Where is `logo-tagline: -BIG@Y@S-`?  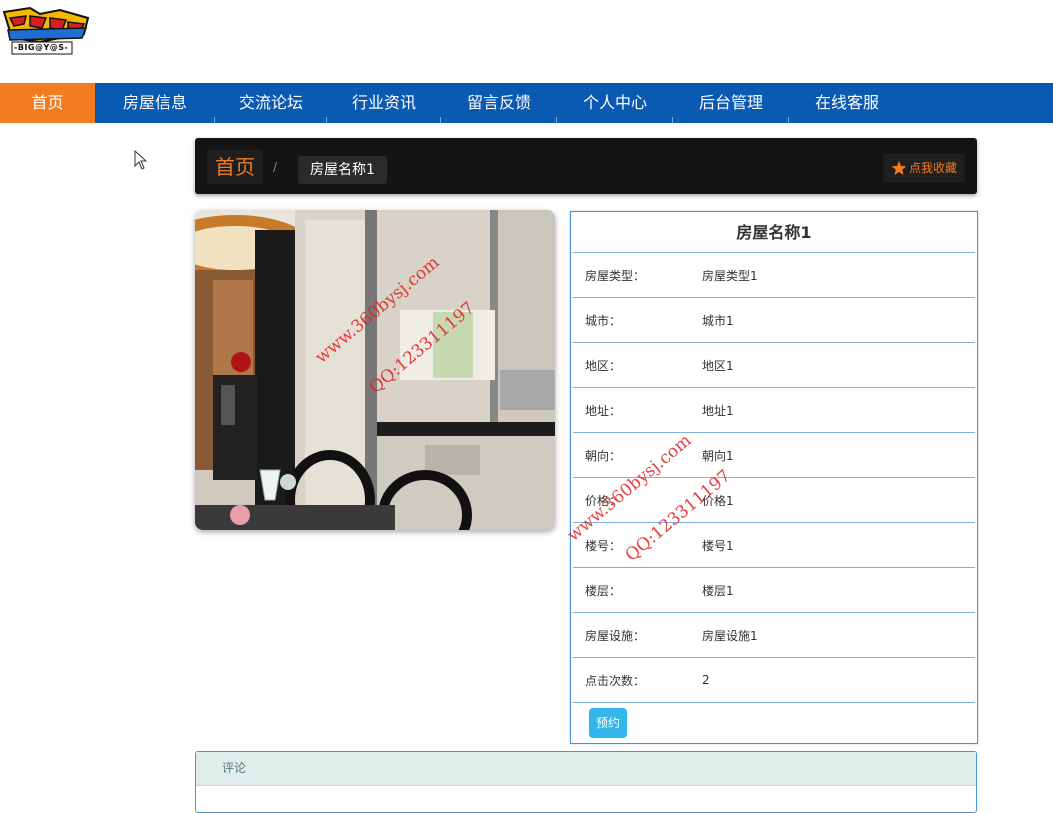 logo-tagline: -BIG@Y@S- is located at coordinates (41, 47).